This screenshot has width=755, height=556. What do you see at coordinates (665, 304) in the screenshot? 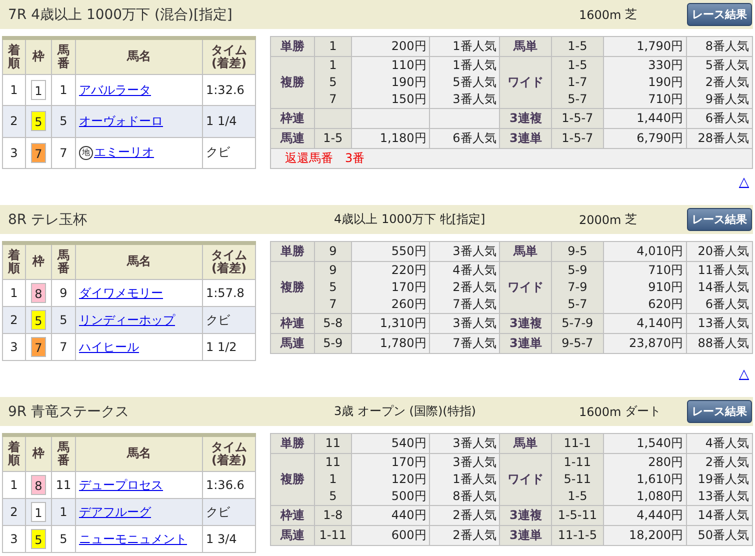
I see `payout-amount: 620円` at bounding box center [665, 304].